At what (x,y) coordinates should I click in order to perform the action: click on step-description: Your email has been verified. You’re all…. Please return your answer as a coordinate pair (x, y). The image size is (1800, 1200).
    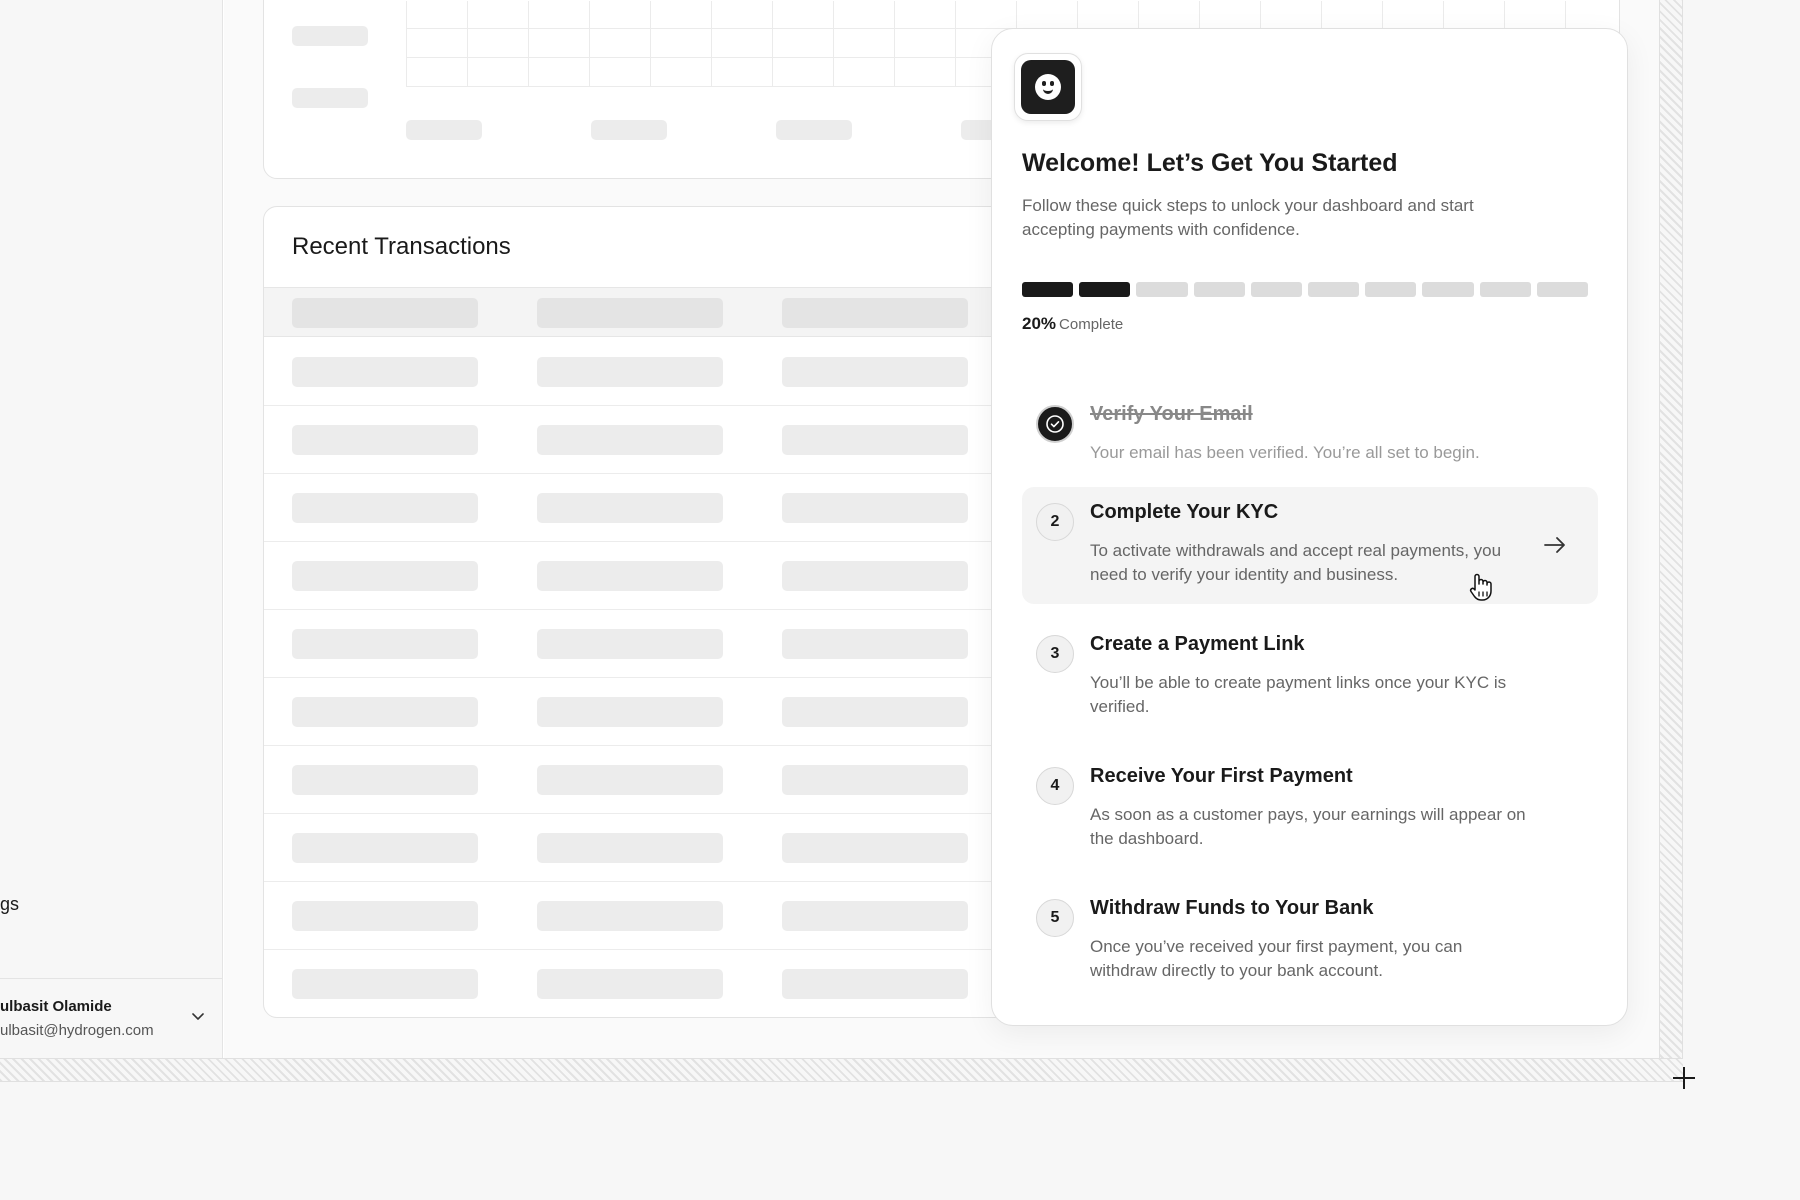
    Looking at the image, I should click on (1285, 452).